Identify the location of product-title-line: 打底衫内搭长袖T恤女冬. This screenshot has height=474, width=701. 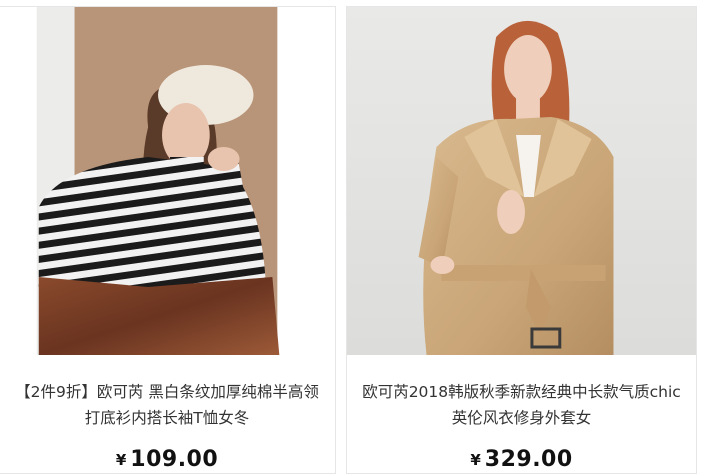
(167, 418).